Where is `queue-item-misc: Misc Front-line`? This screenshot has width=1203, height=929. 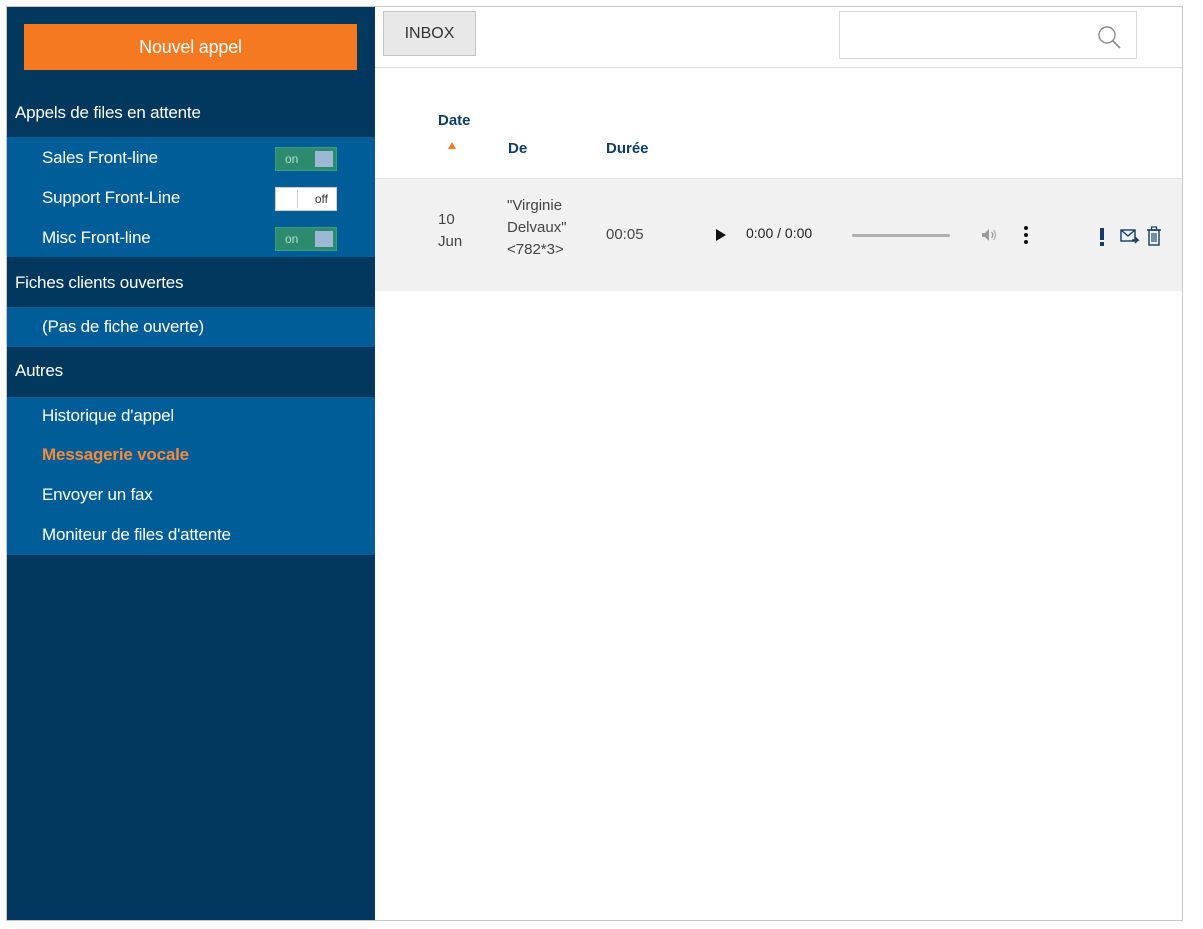 queue-item-misc: Misc Front-line is located at coordinates (96, 238).